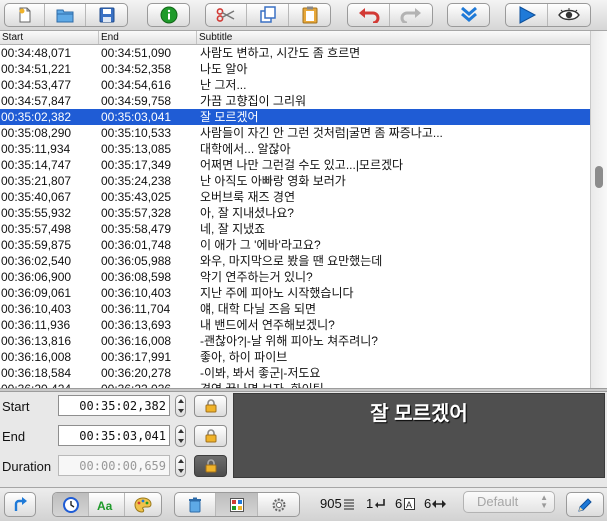  I want to click on style-select-value: Default, so click(498, 501).